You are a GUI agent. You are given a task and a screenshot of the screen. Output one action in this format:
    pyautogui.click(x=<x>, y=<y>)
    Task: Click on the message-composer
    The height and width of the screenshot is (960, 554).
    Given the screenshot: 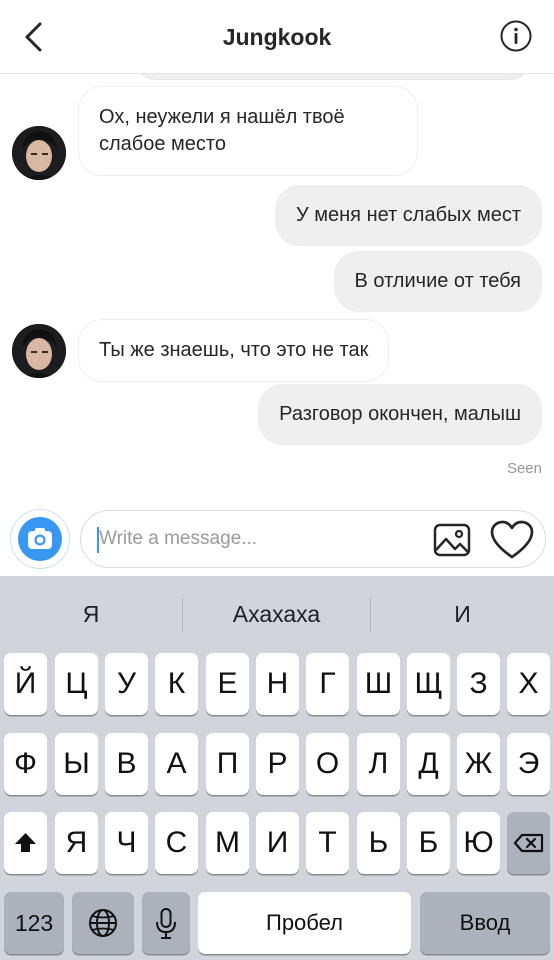 What is the action you would take?
    pyautogui.click(x=277, y=538)
    